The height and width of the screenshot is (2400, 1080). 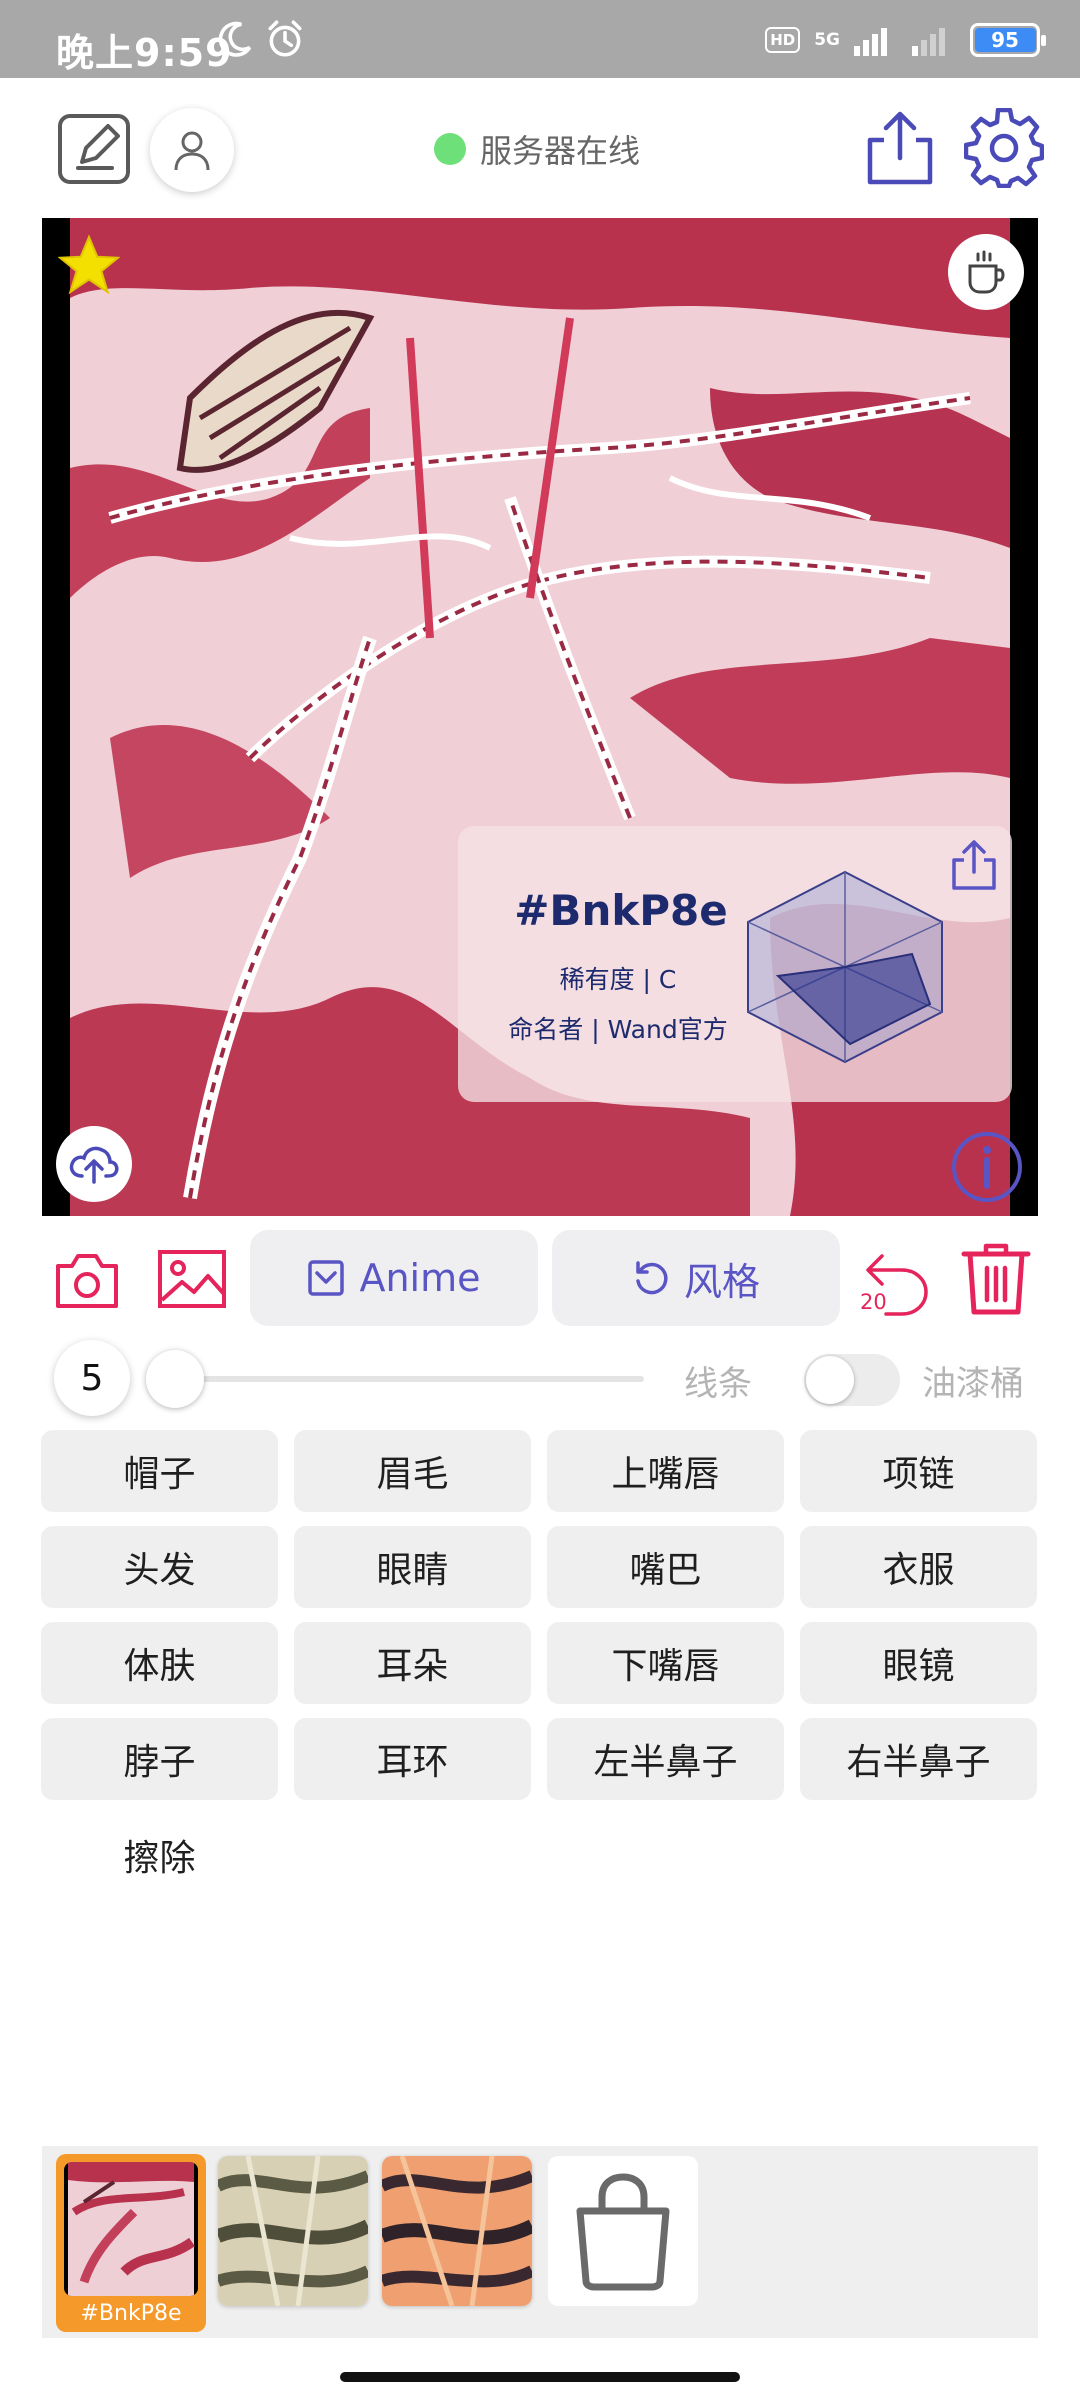 What do you see at coordinates (450, 149) in the screenshot?
I see `online-indicator` at bounding box center [450, 149].